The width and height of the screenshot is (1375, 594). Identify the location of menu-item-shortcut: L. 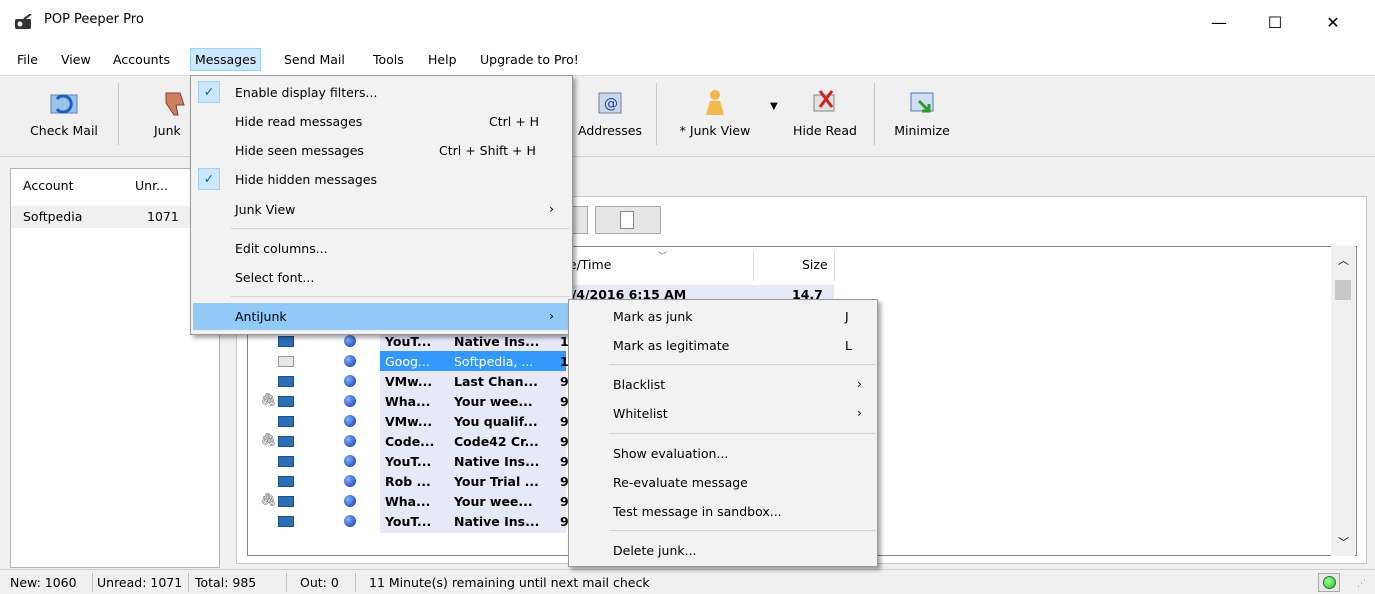
(848, 345).